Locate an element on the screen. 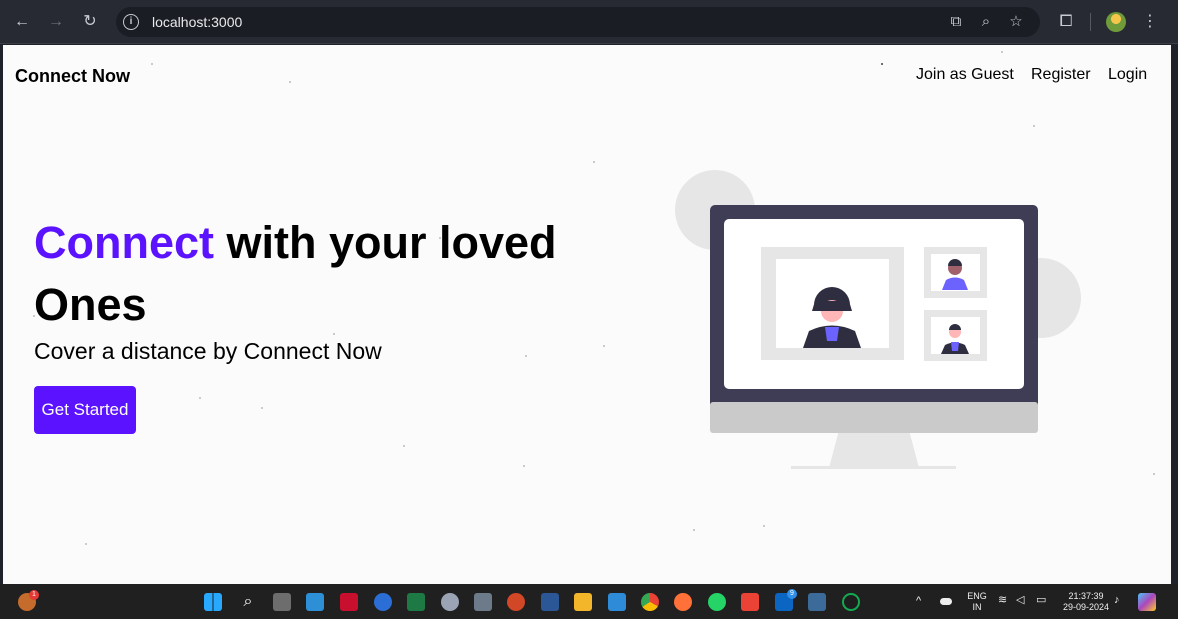 This screenshot has height=619, width=1178. clock-date: 29-09-2024 is located at coordinates (1086, 607).